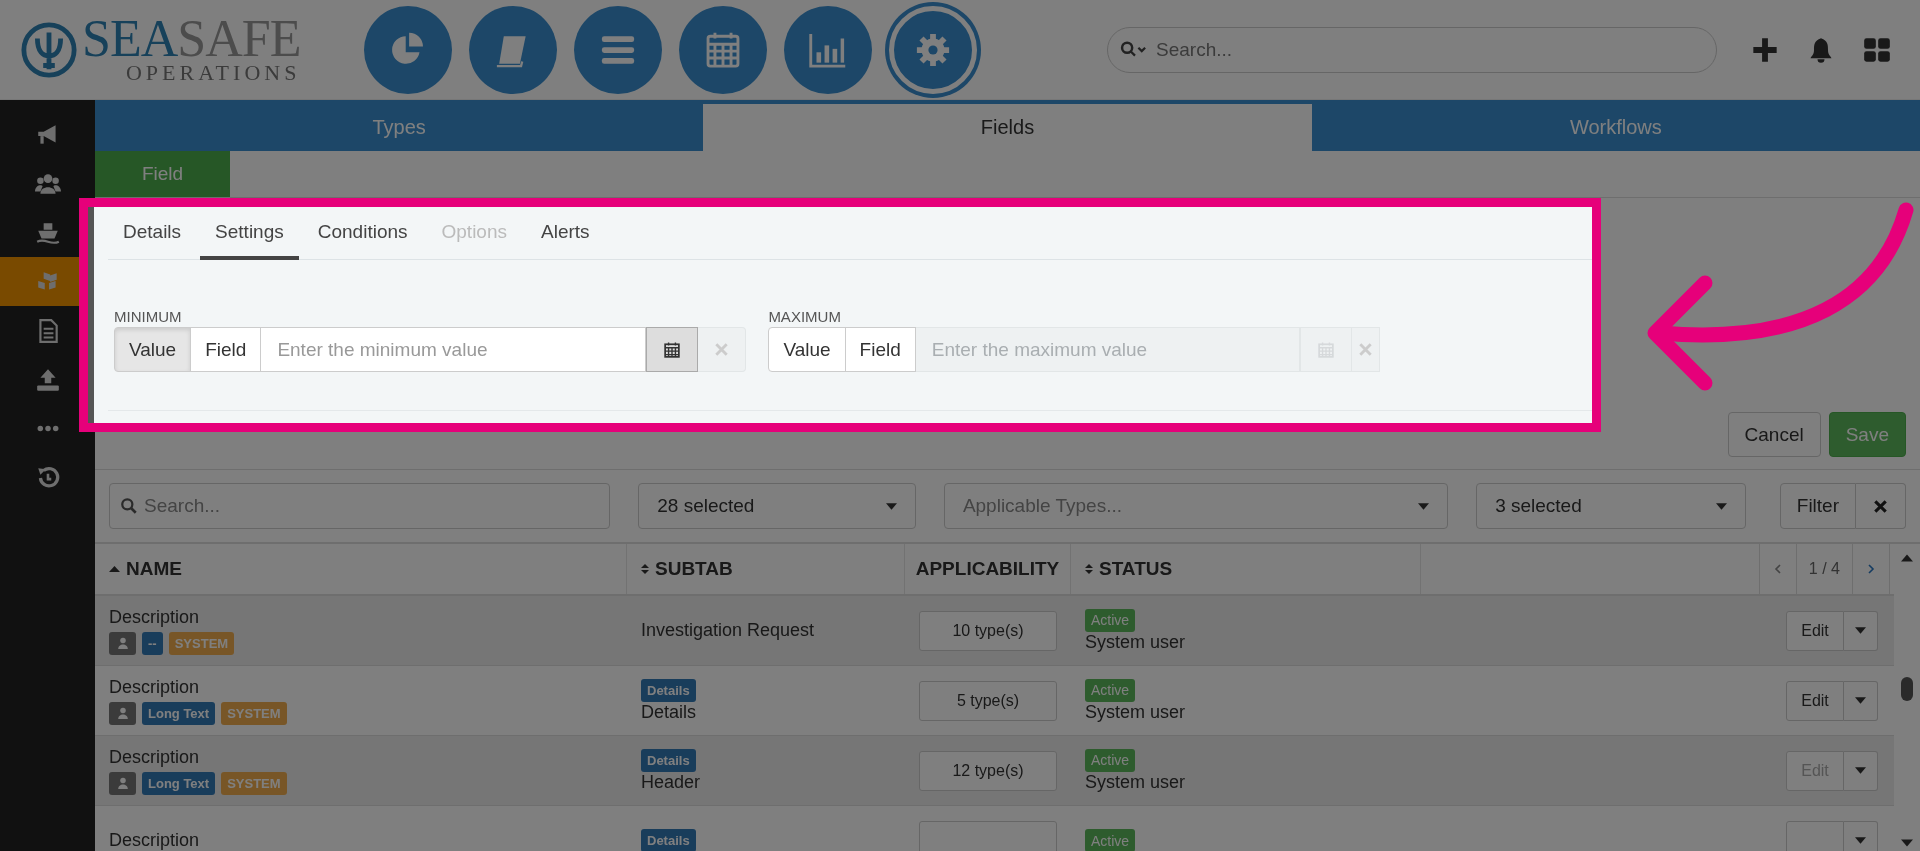 The image size is (1920, 851). I want to click on column-header: STATUS, so click(1246, 569).